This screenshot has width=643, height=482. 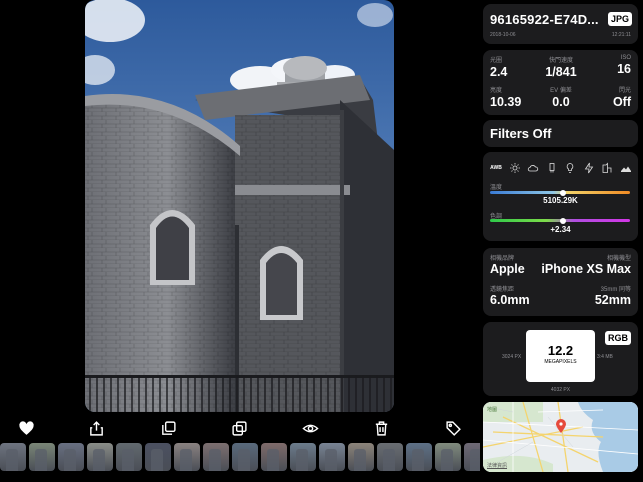 I want to click on megapixel-value: 12.2, so click(x=560, y=350).